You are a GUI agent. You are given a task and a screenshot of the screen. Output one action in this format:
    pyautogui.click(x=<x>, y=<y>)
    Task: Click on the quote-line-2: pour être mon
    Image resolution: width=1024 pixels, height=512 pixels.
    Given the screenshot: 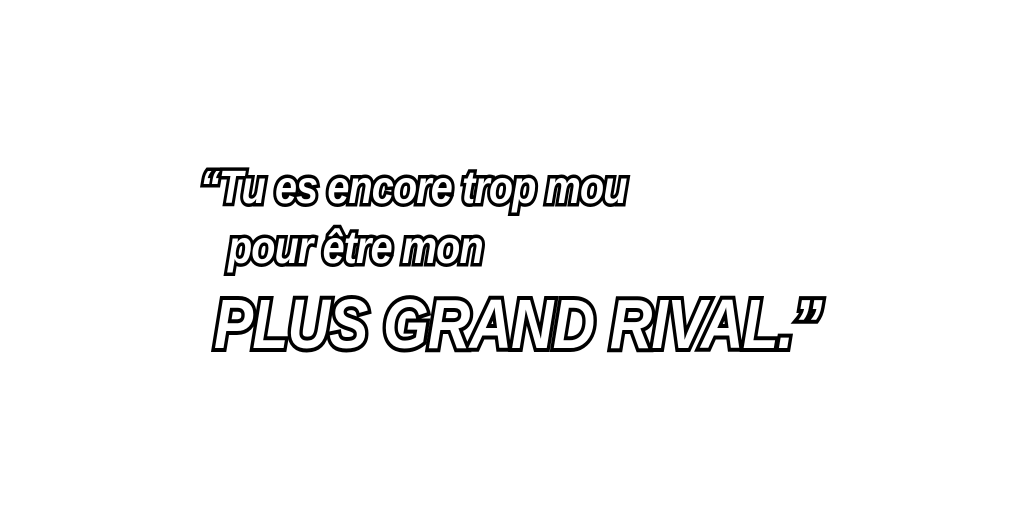 What is the action you would take?
    pyautogui.click(x=356, y=247)
    